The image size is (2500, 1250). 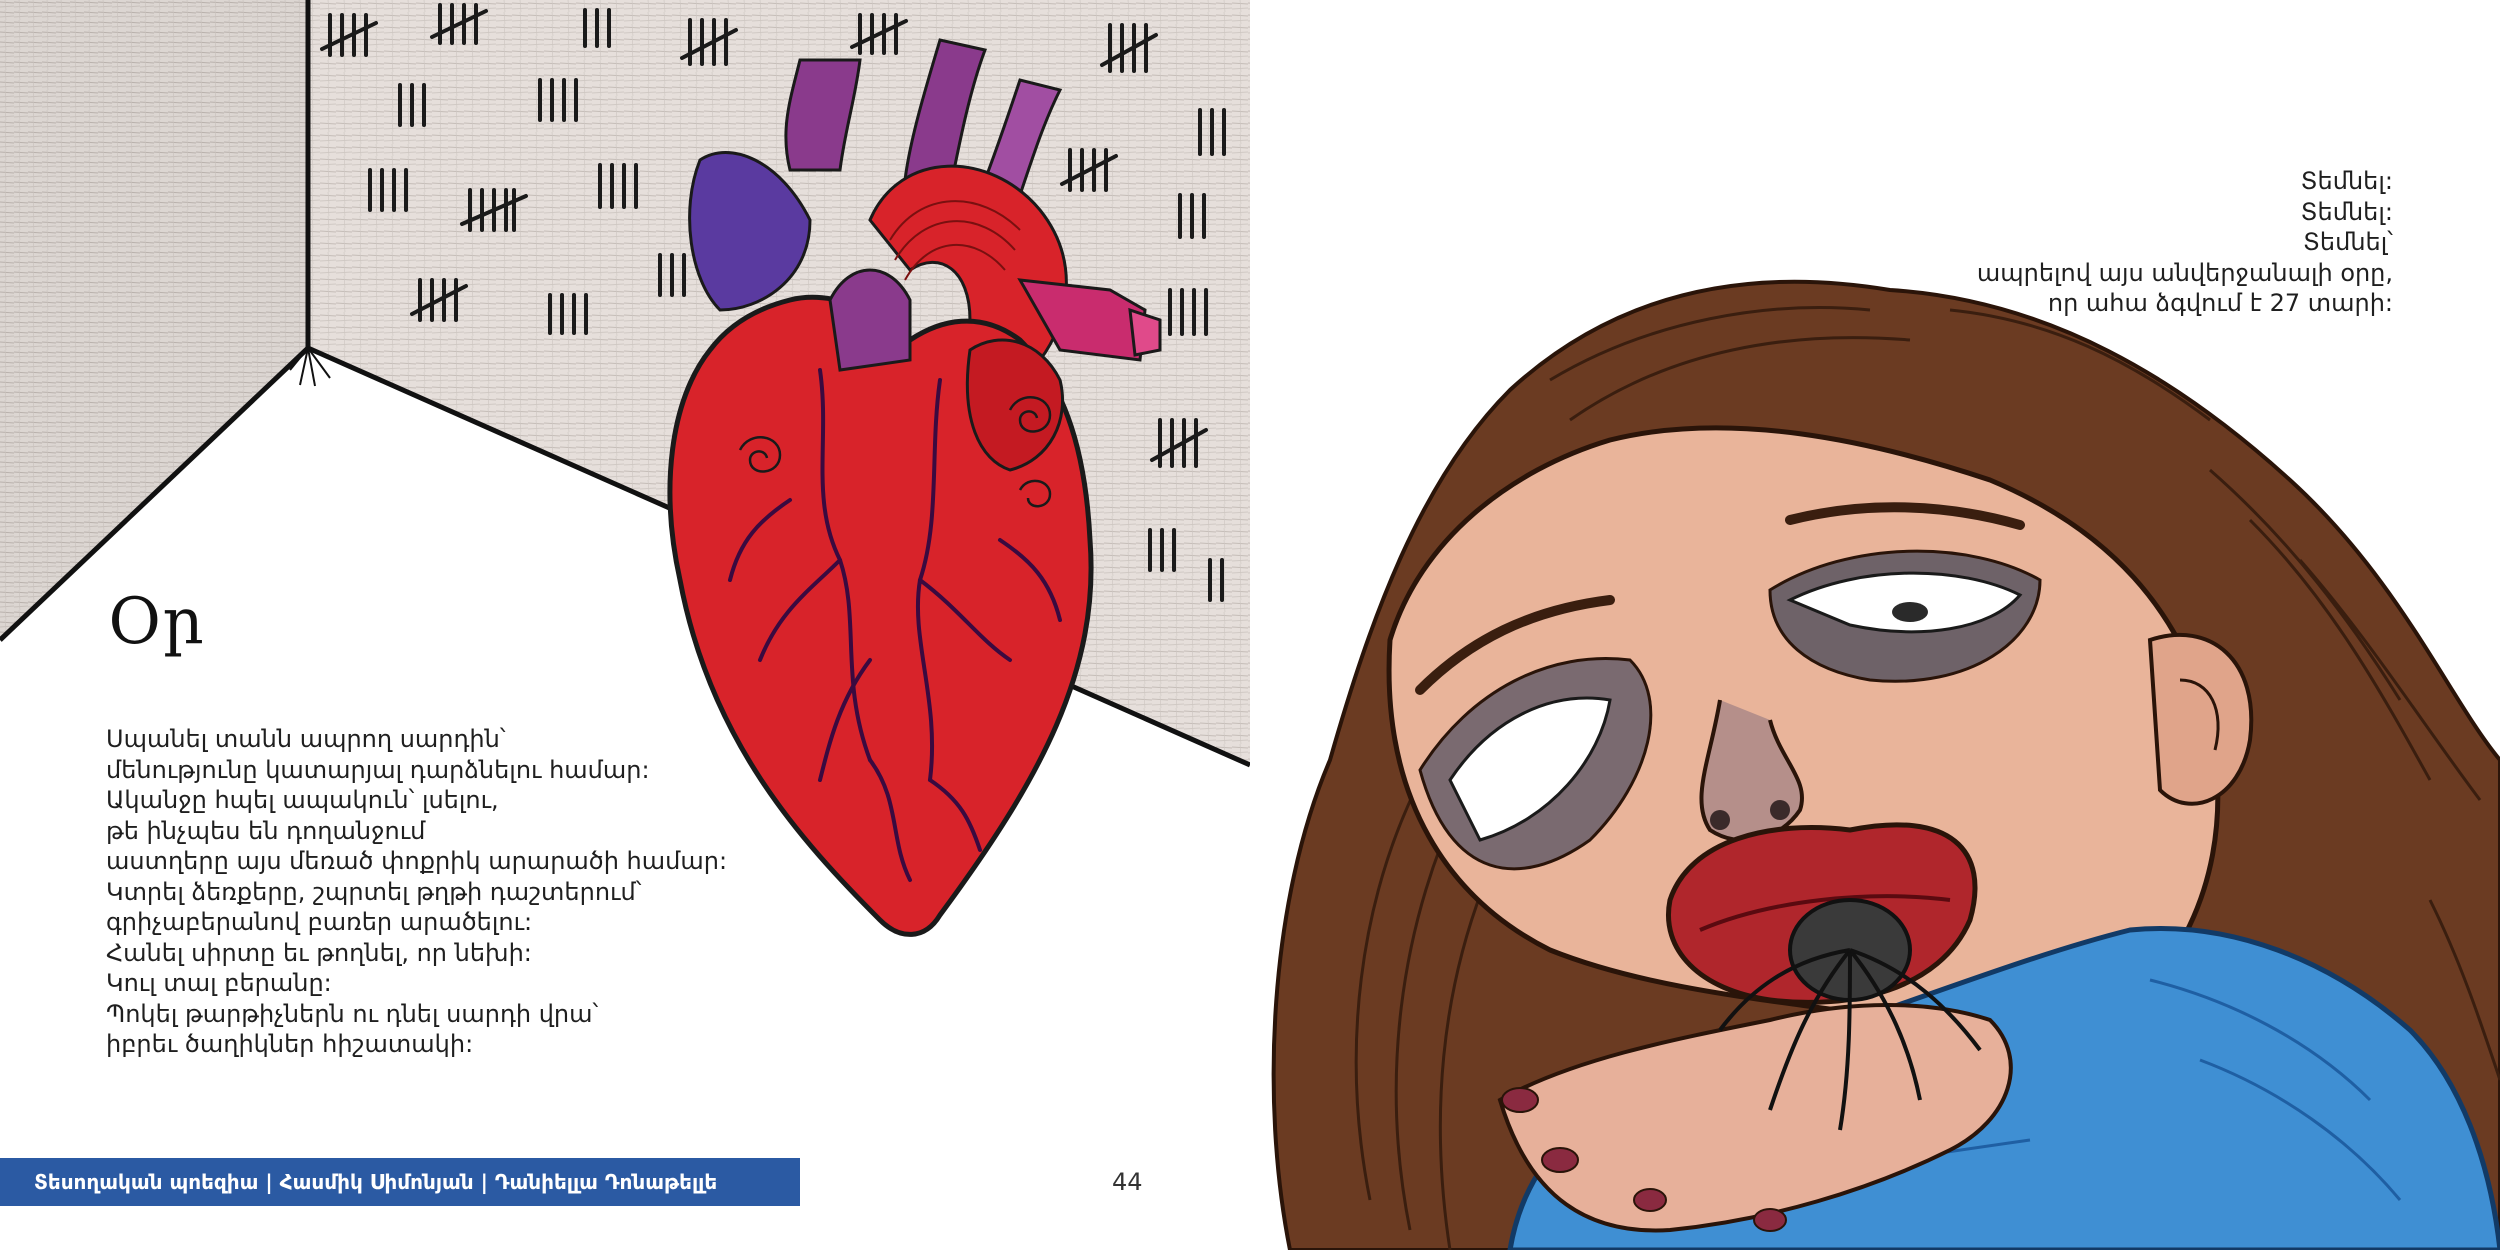 What do you see at coordinates (417, 861) in the screenshot?
I see `poem-line: աստղերը այս մեռած փոքրիկ արարածի համար:` at bounding box center [417, 861].